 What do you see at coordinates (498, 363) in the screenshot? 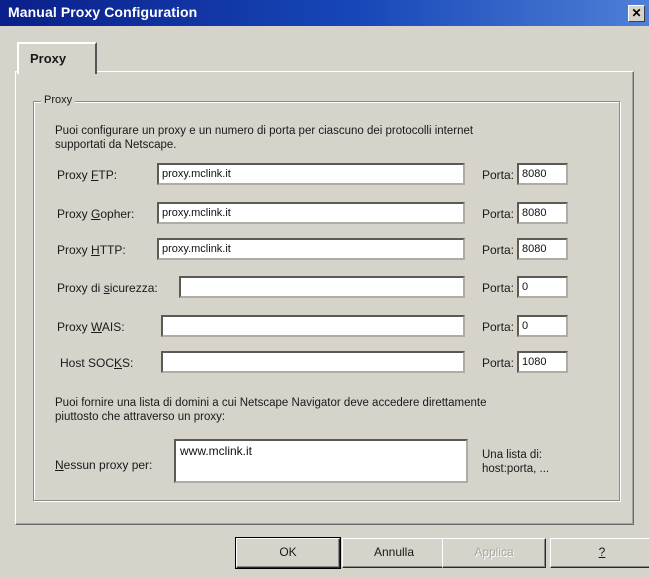
I see `socks-port-label: Porta:` at bounding box center [498, 363].